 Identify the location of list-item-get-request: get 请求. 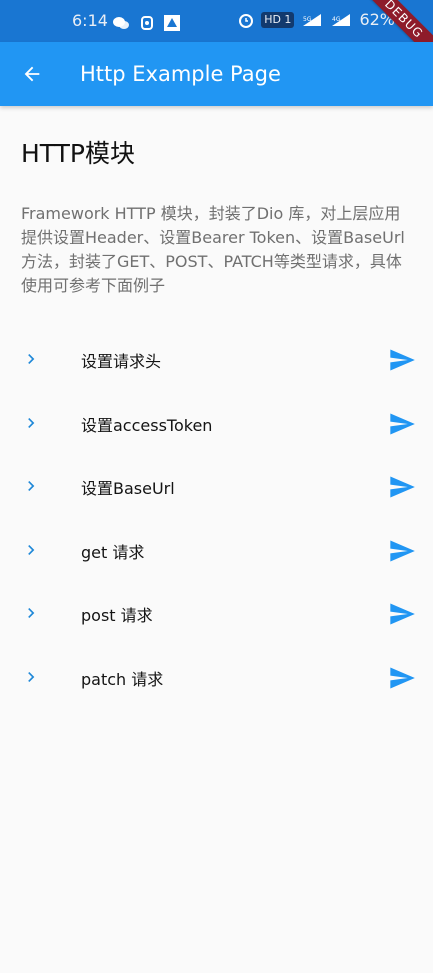
(216, 550).